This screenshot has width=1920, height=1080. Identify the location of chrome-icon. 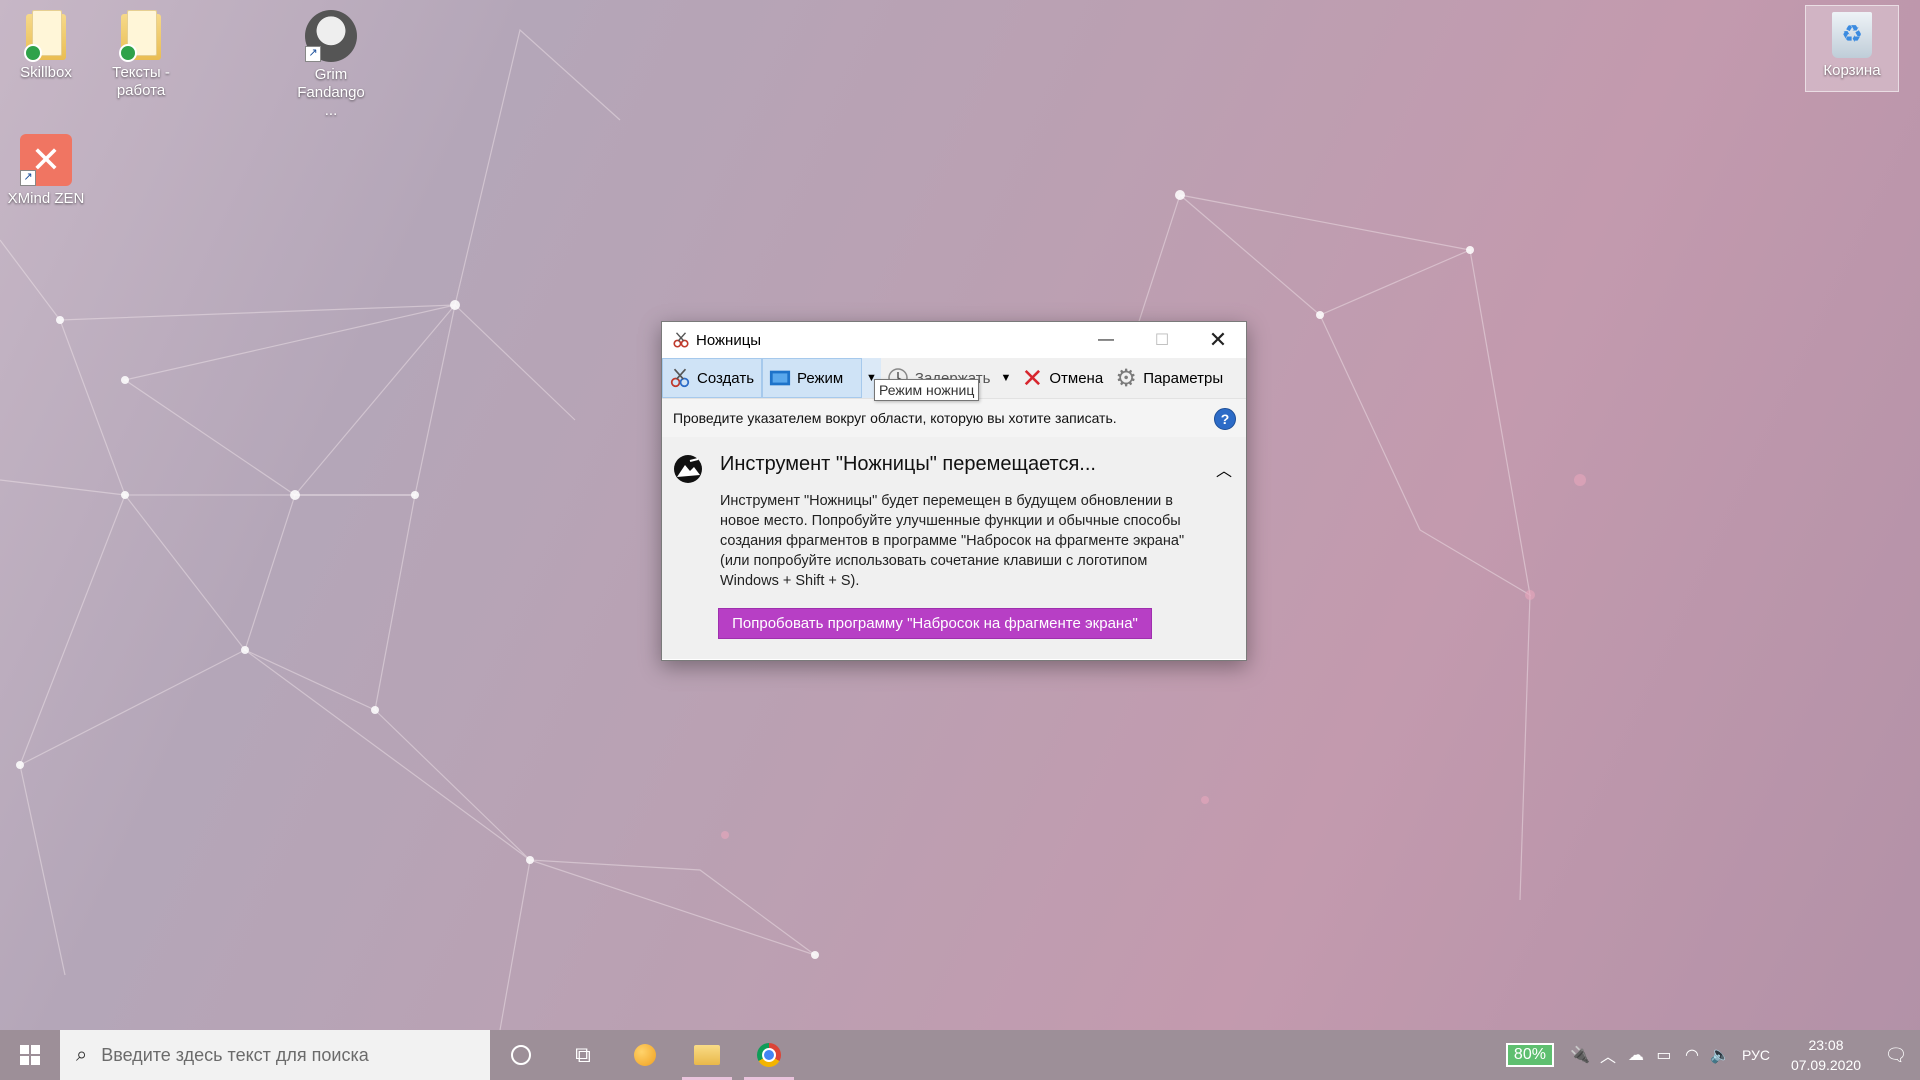
(769, 1055).